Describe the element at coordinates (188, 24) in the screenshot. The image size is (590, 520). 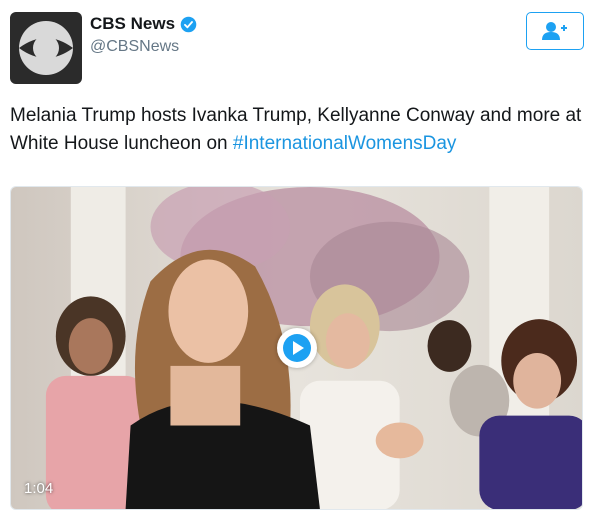
I see `verified-badge-icon` at that location.